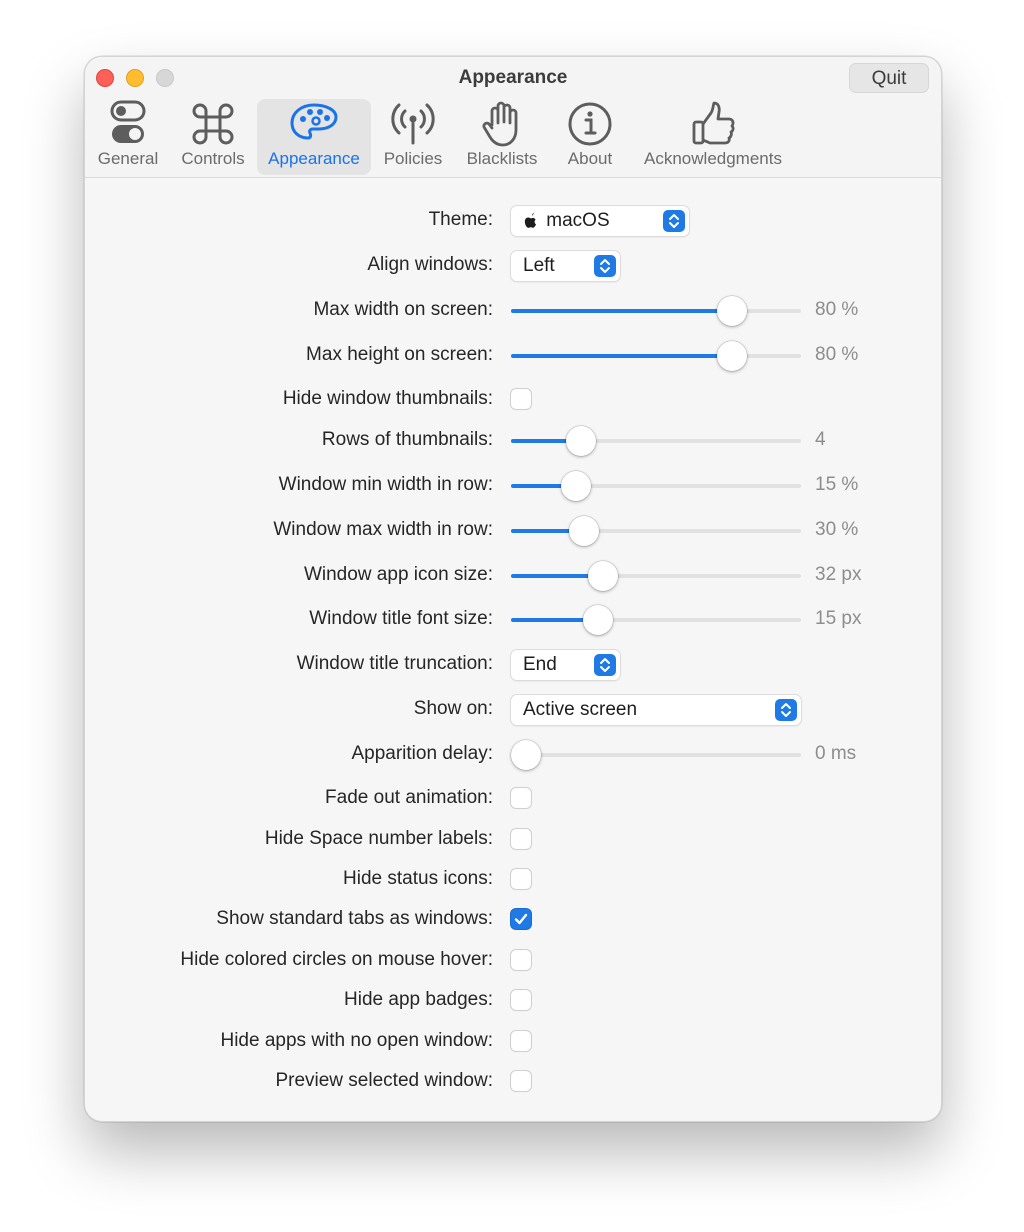 This screenshot has height=1232, width=1024. I want to click on fade-out-checkbox, so click(521, 798).